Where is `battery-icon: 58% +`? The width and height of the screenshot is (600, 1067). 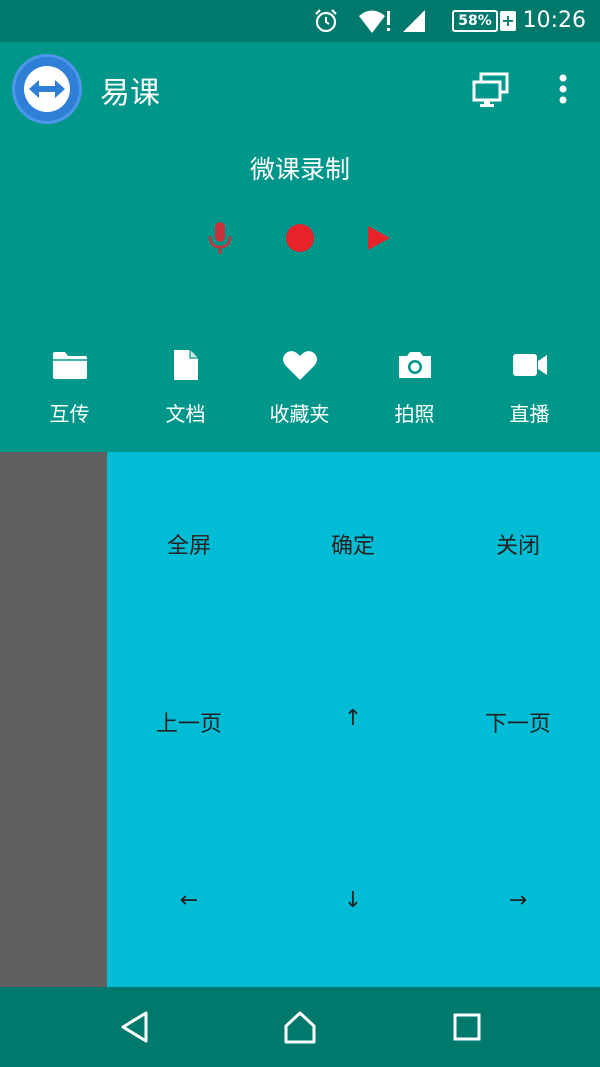
battery-icon: 58% + is located at coordinates (484, 21).